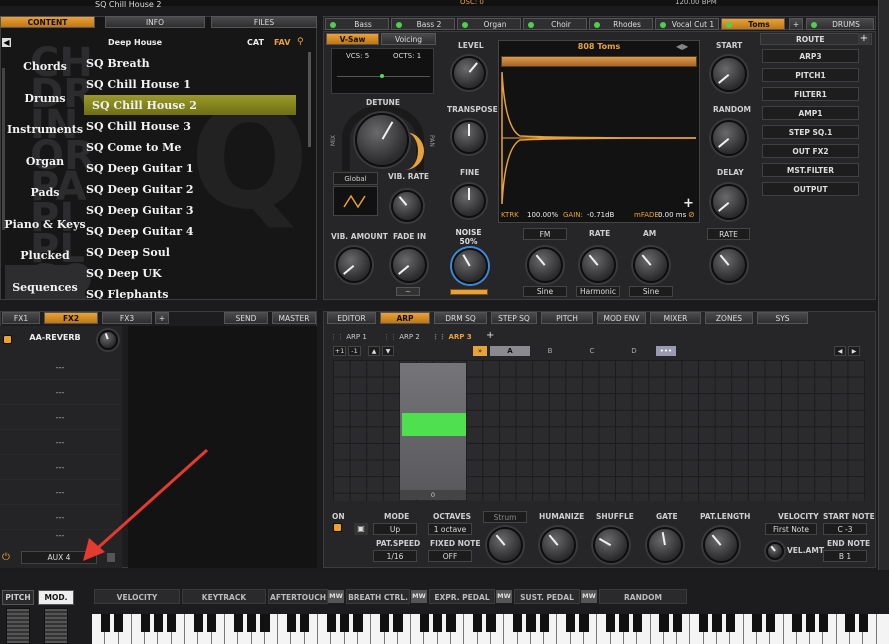  What do you see at coordinates (355, 178) in the screenshot?
I see `lfo-mode-select: Global` at bounding box center [355, 178].